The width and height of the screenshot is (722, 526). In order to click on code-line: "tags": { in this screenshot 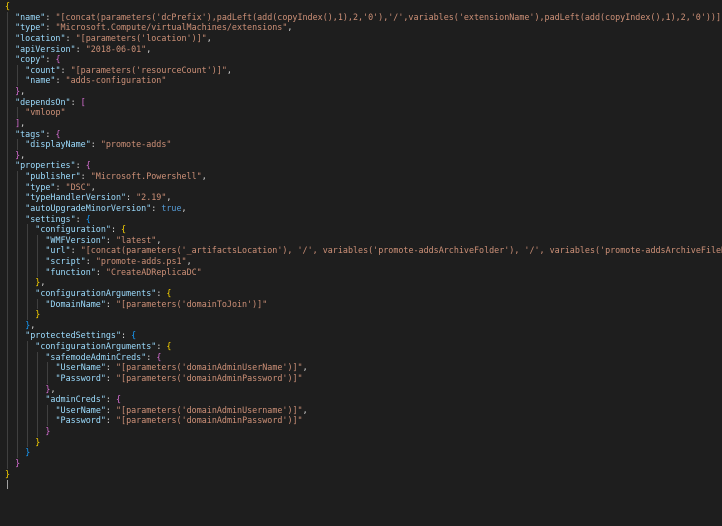, I will do `click(361, 134)`.